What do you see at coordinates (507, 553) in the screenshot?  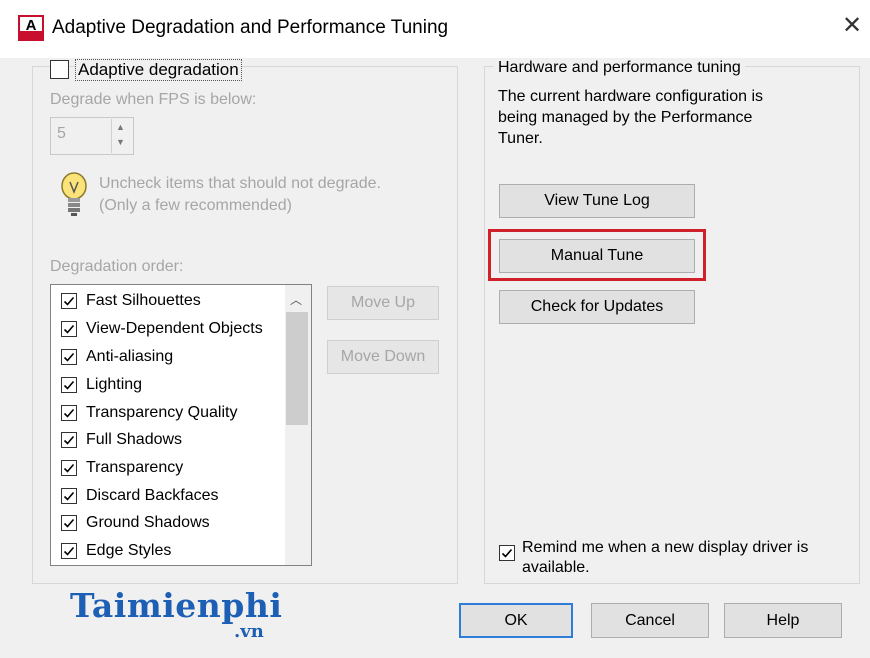 I see `remind-driver-checkbox` at bounding box center [507, 553].